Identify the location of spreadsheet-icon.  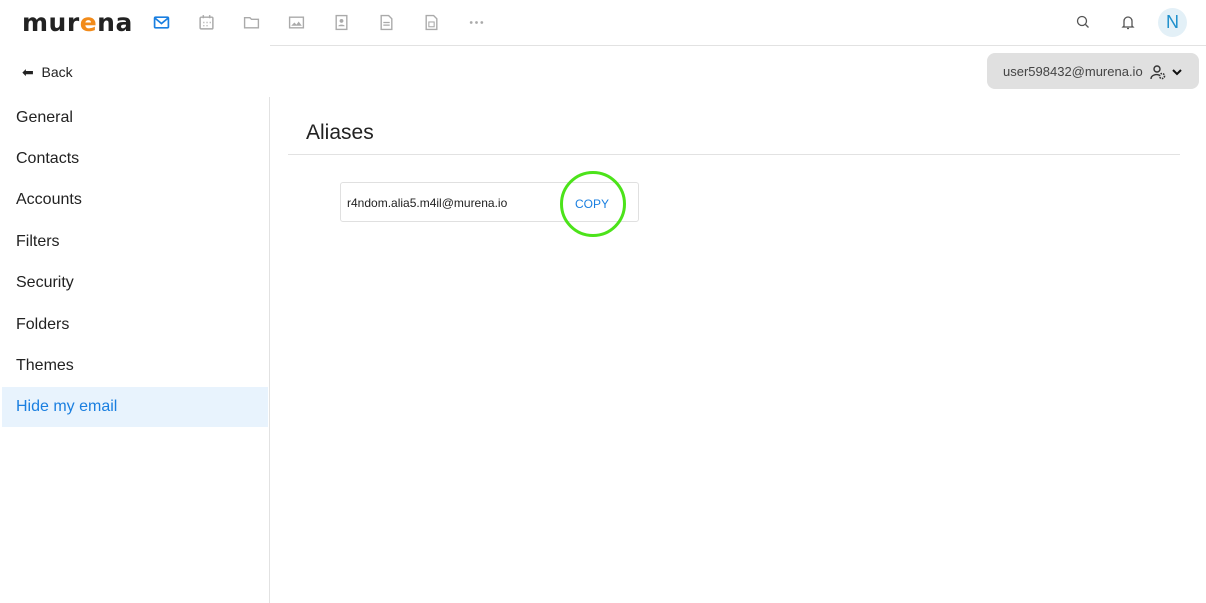
(431, 22).